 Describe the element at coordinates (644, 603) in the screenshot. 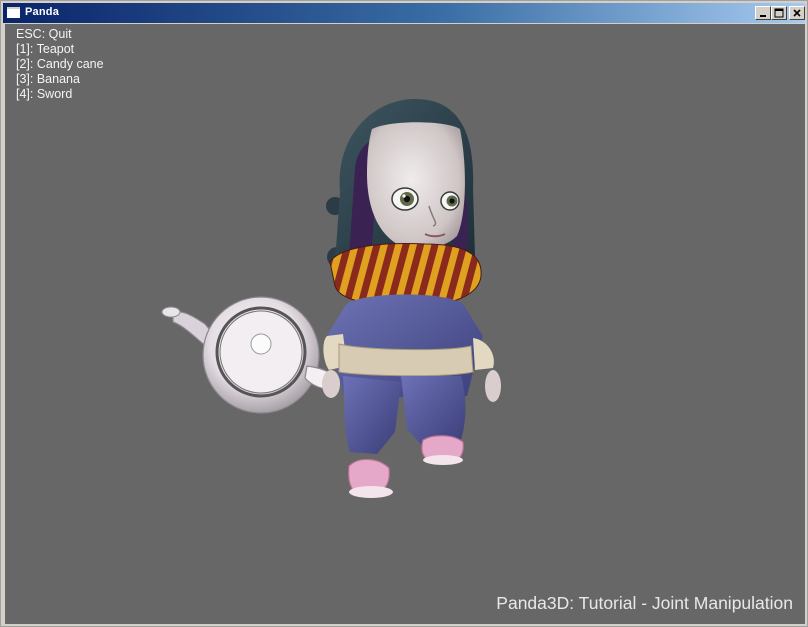

I see `tutorial-caption: Panda3D: Tutorial - Joint Manipulation` at that location.